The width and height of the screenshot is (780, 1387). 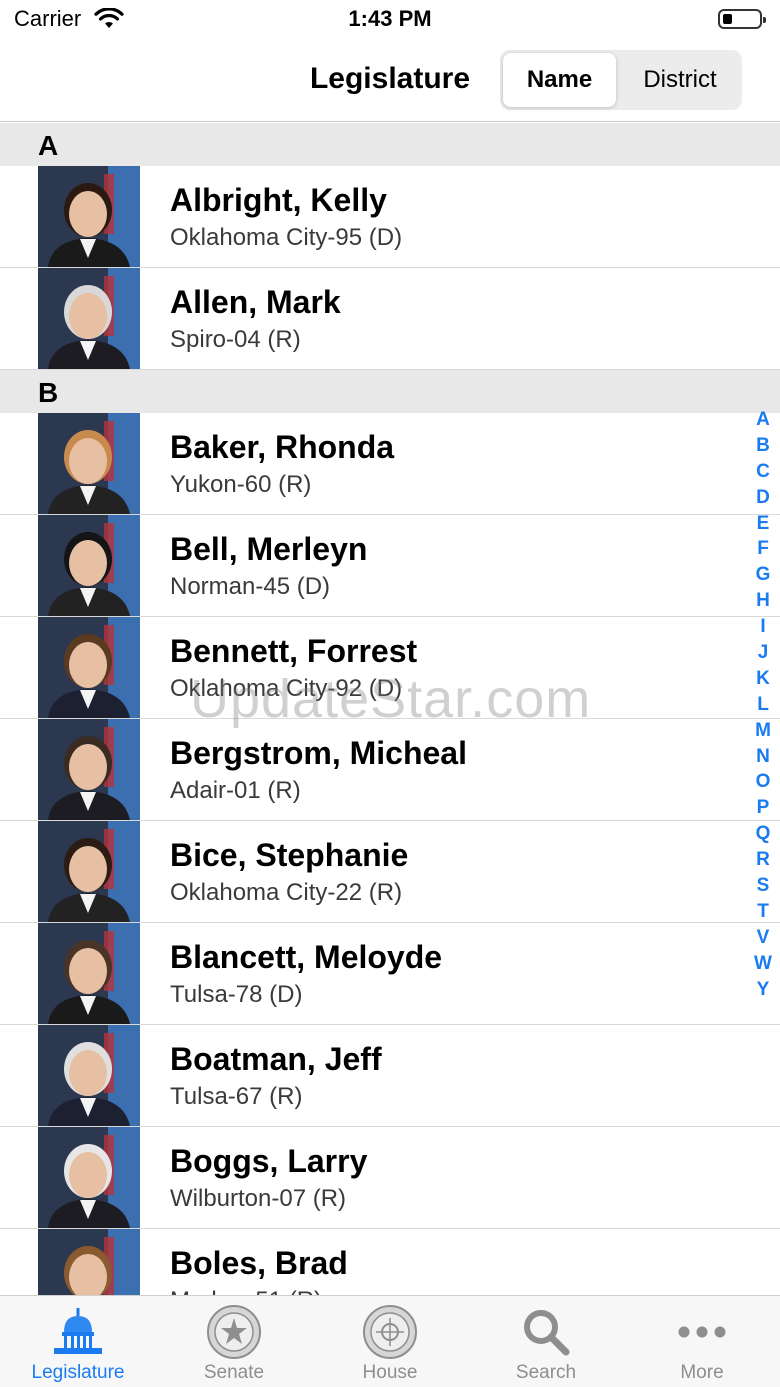 I want to click on member-row: Albright, Kelly Oklahoma City-95 (D), so click(x=390, y=217).